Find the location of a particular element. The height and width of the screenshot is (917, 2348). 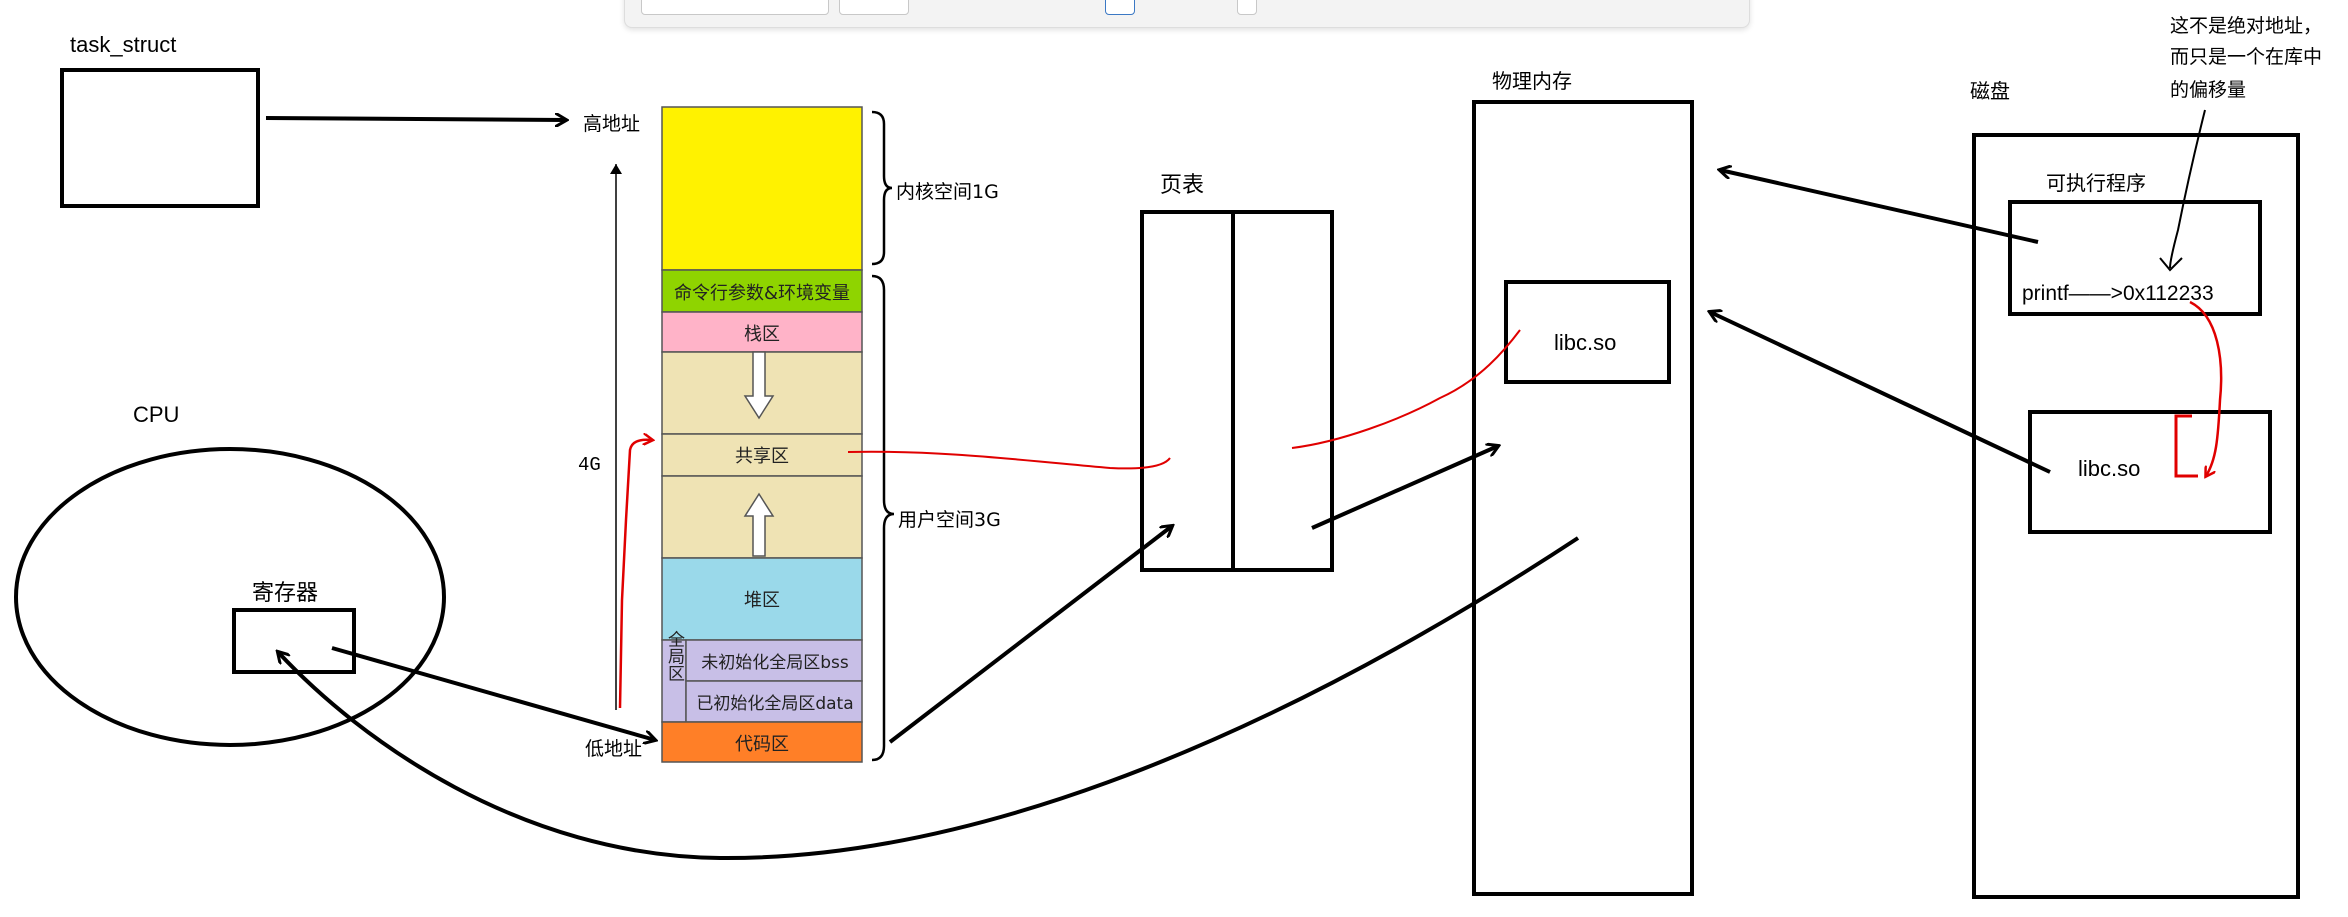

heap-label: 堆区 is located at coordinates (762, 600).